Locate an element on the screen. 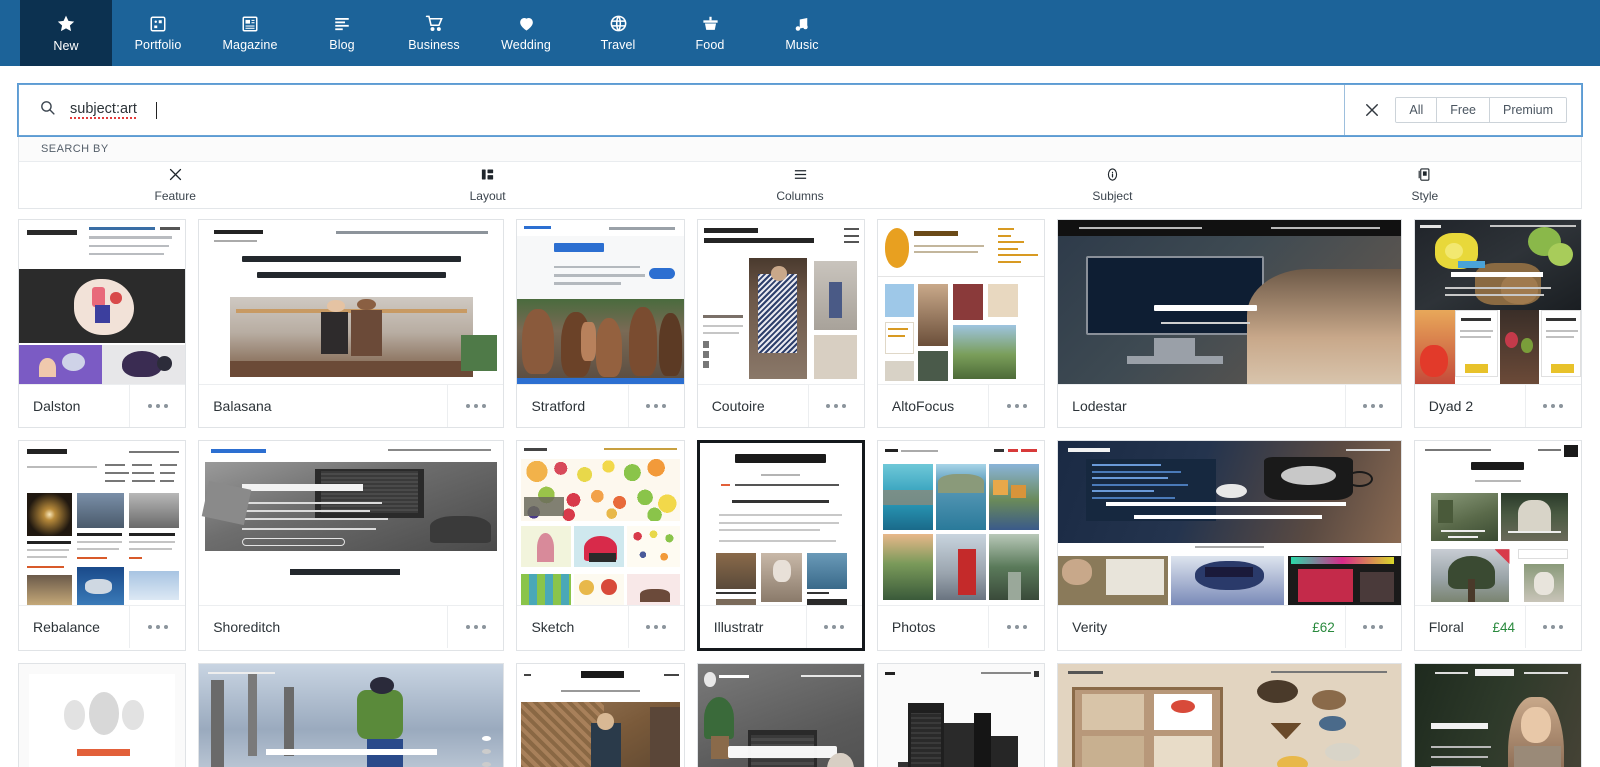 The image size is (1600, 767). nav-item-wedding: Wedding is located at coordinates (526, 33).